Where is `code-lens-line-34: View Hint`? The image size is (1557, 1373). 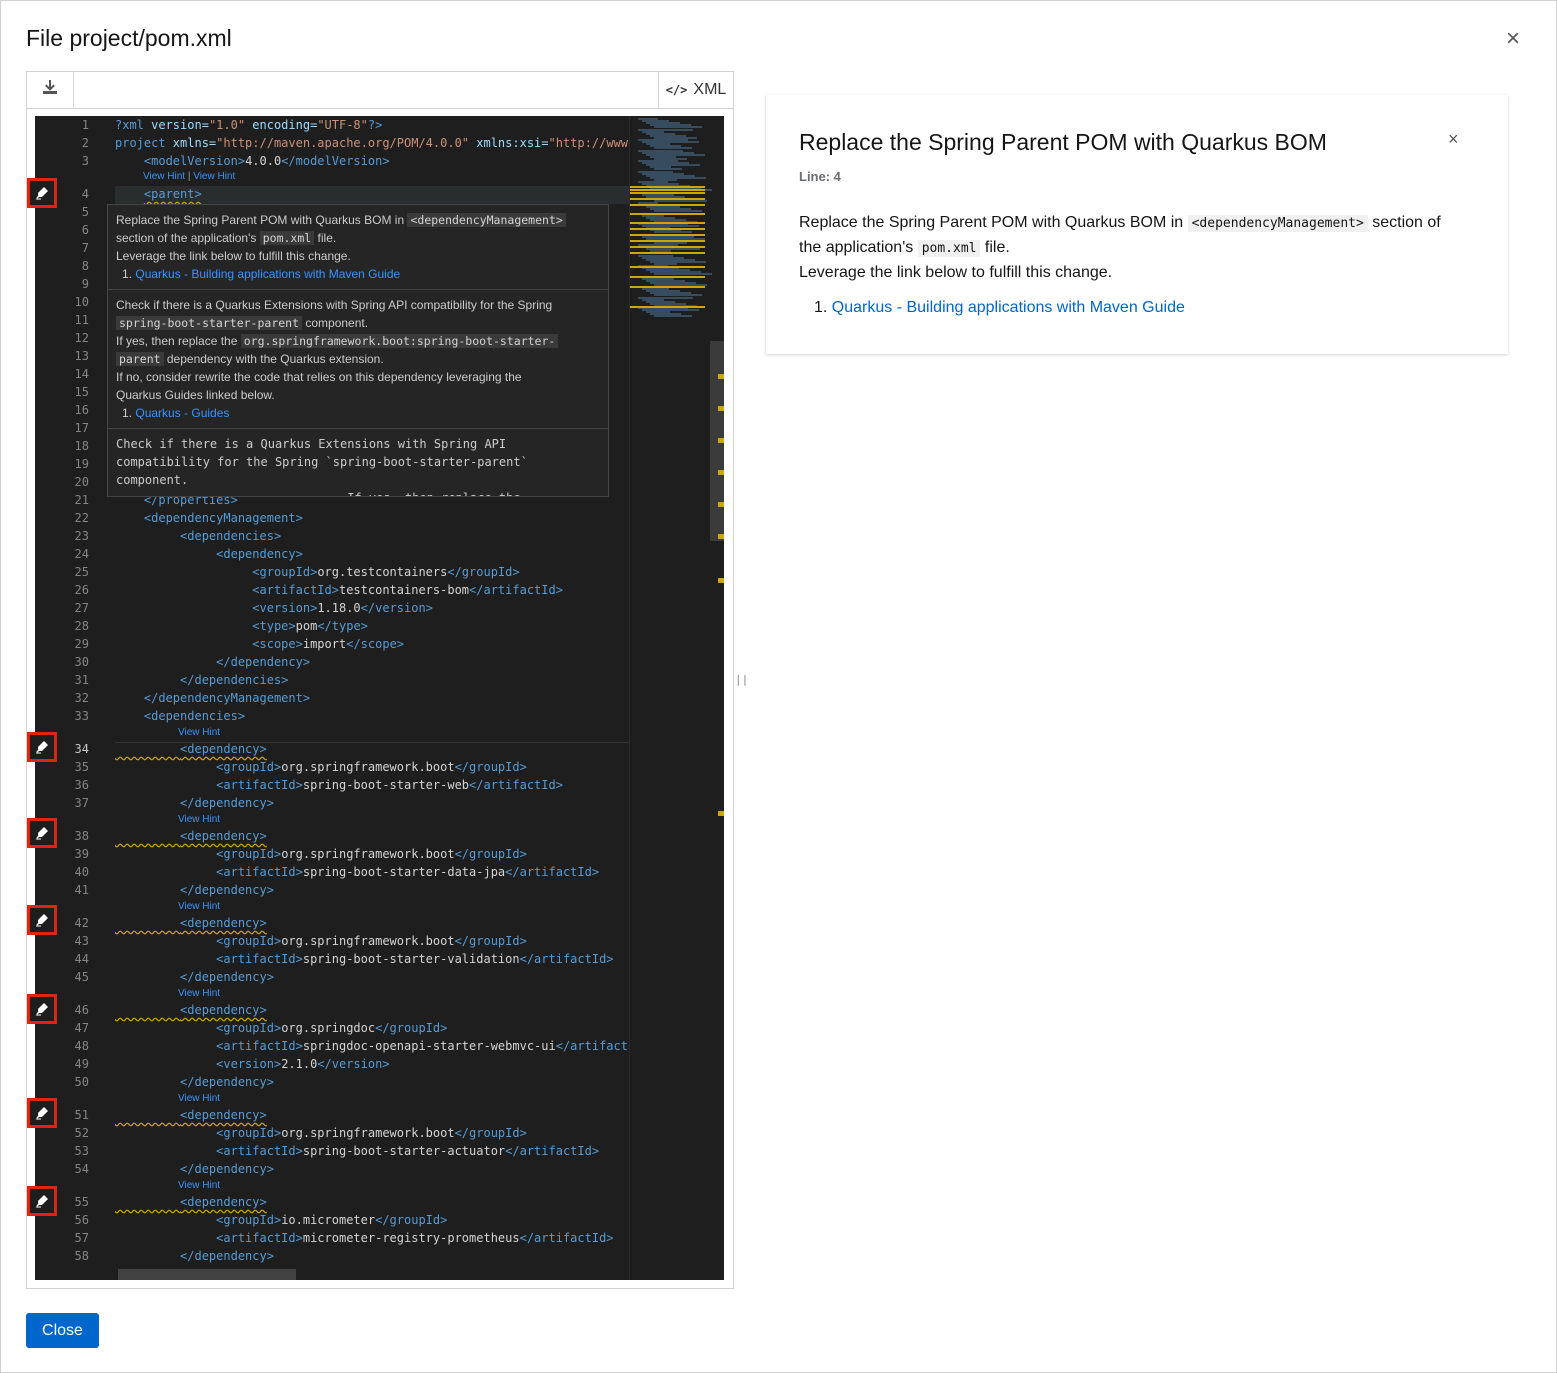 code-lens-line-34: View Hint is located at coordinates (199, 732).